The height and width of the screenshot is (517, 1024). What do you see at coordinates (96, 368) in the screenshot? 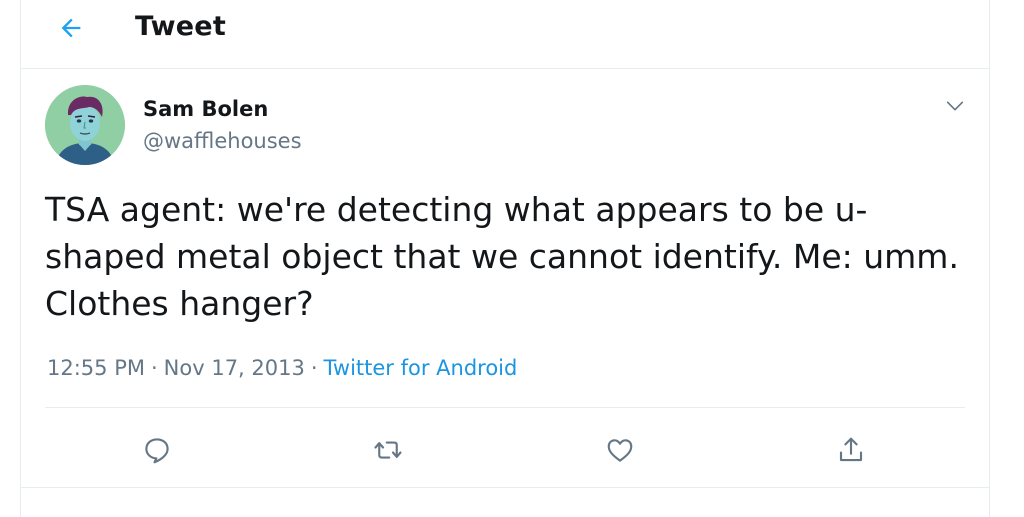
I see `tweet-time: 12:55 PM` at bounding box center [96, 368].